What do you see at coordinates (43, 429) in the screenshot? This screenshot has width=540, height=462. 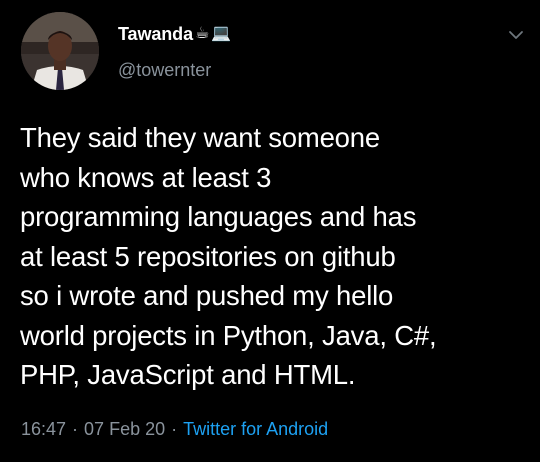 I see `tweet-time: 16:47` at bounding box center [43, 429].